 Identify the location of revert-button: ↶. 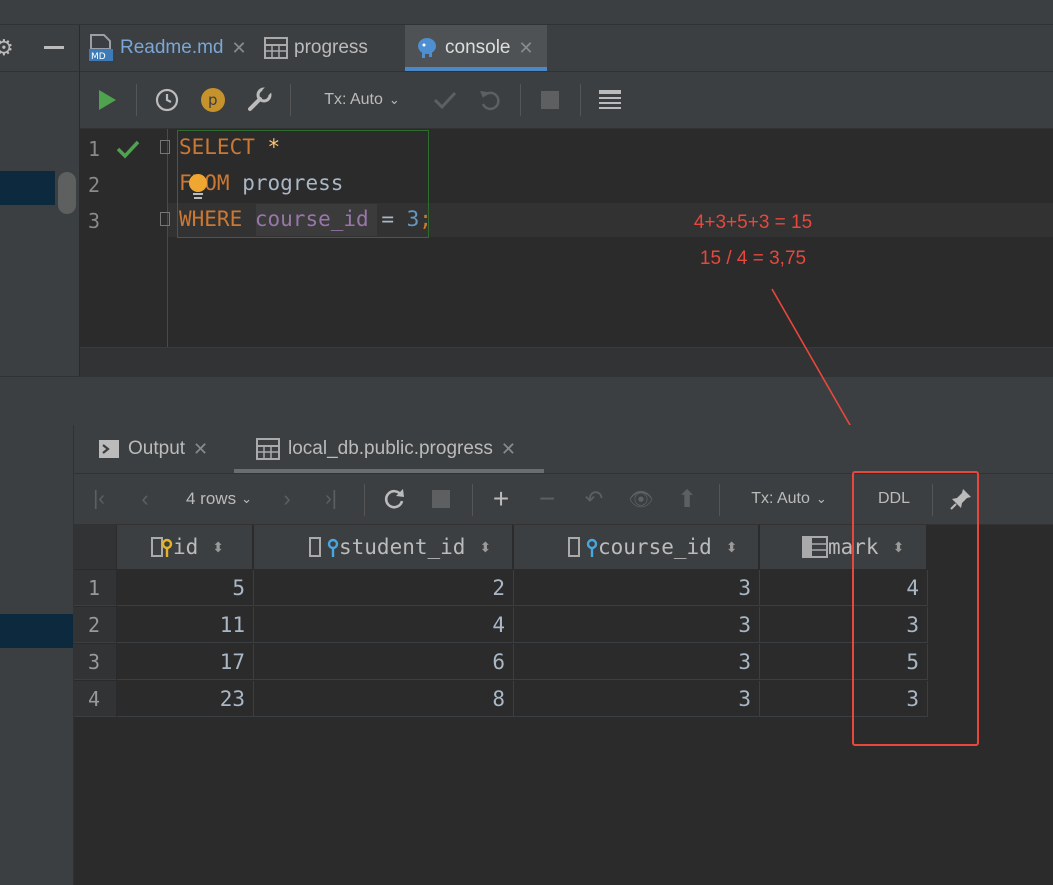
(594, 499).